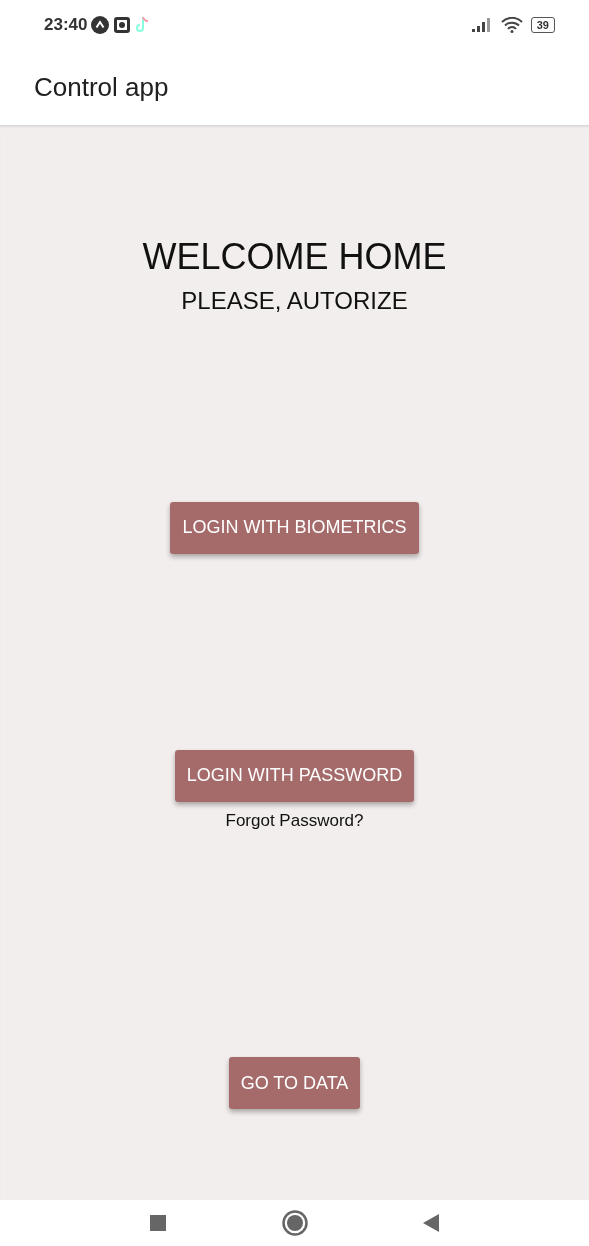 The width and height of the screenshot is (589, 1246). What do you see at coordinates (542, 25) in the screenshot?
I see `battery-level: 39` at bounding box center [542, 25].